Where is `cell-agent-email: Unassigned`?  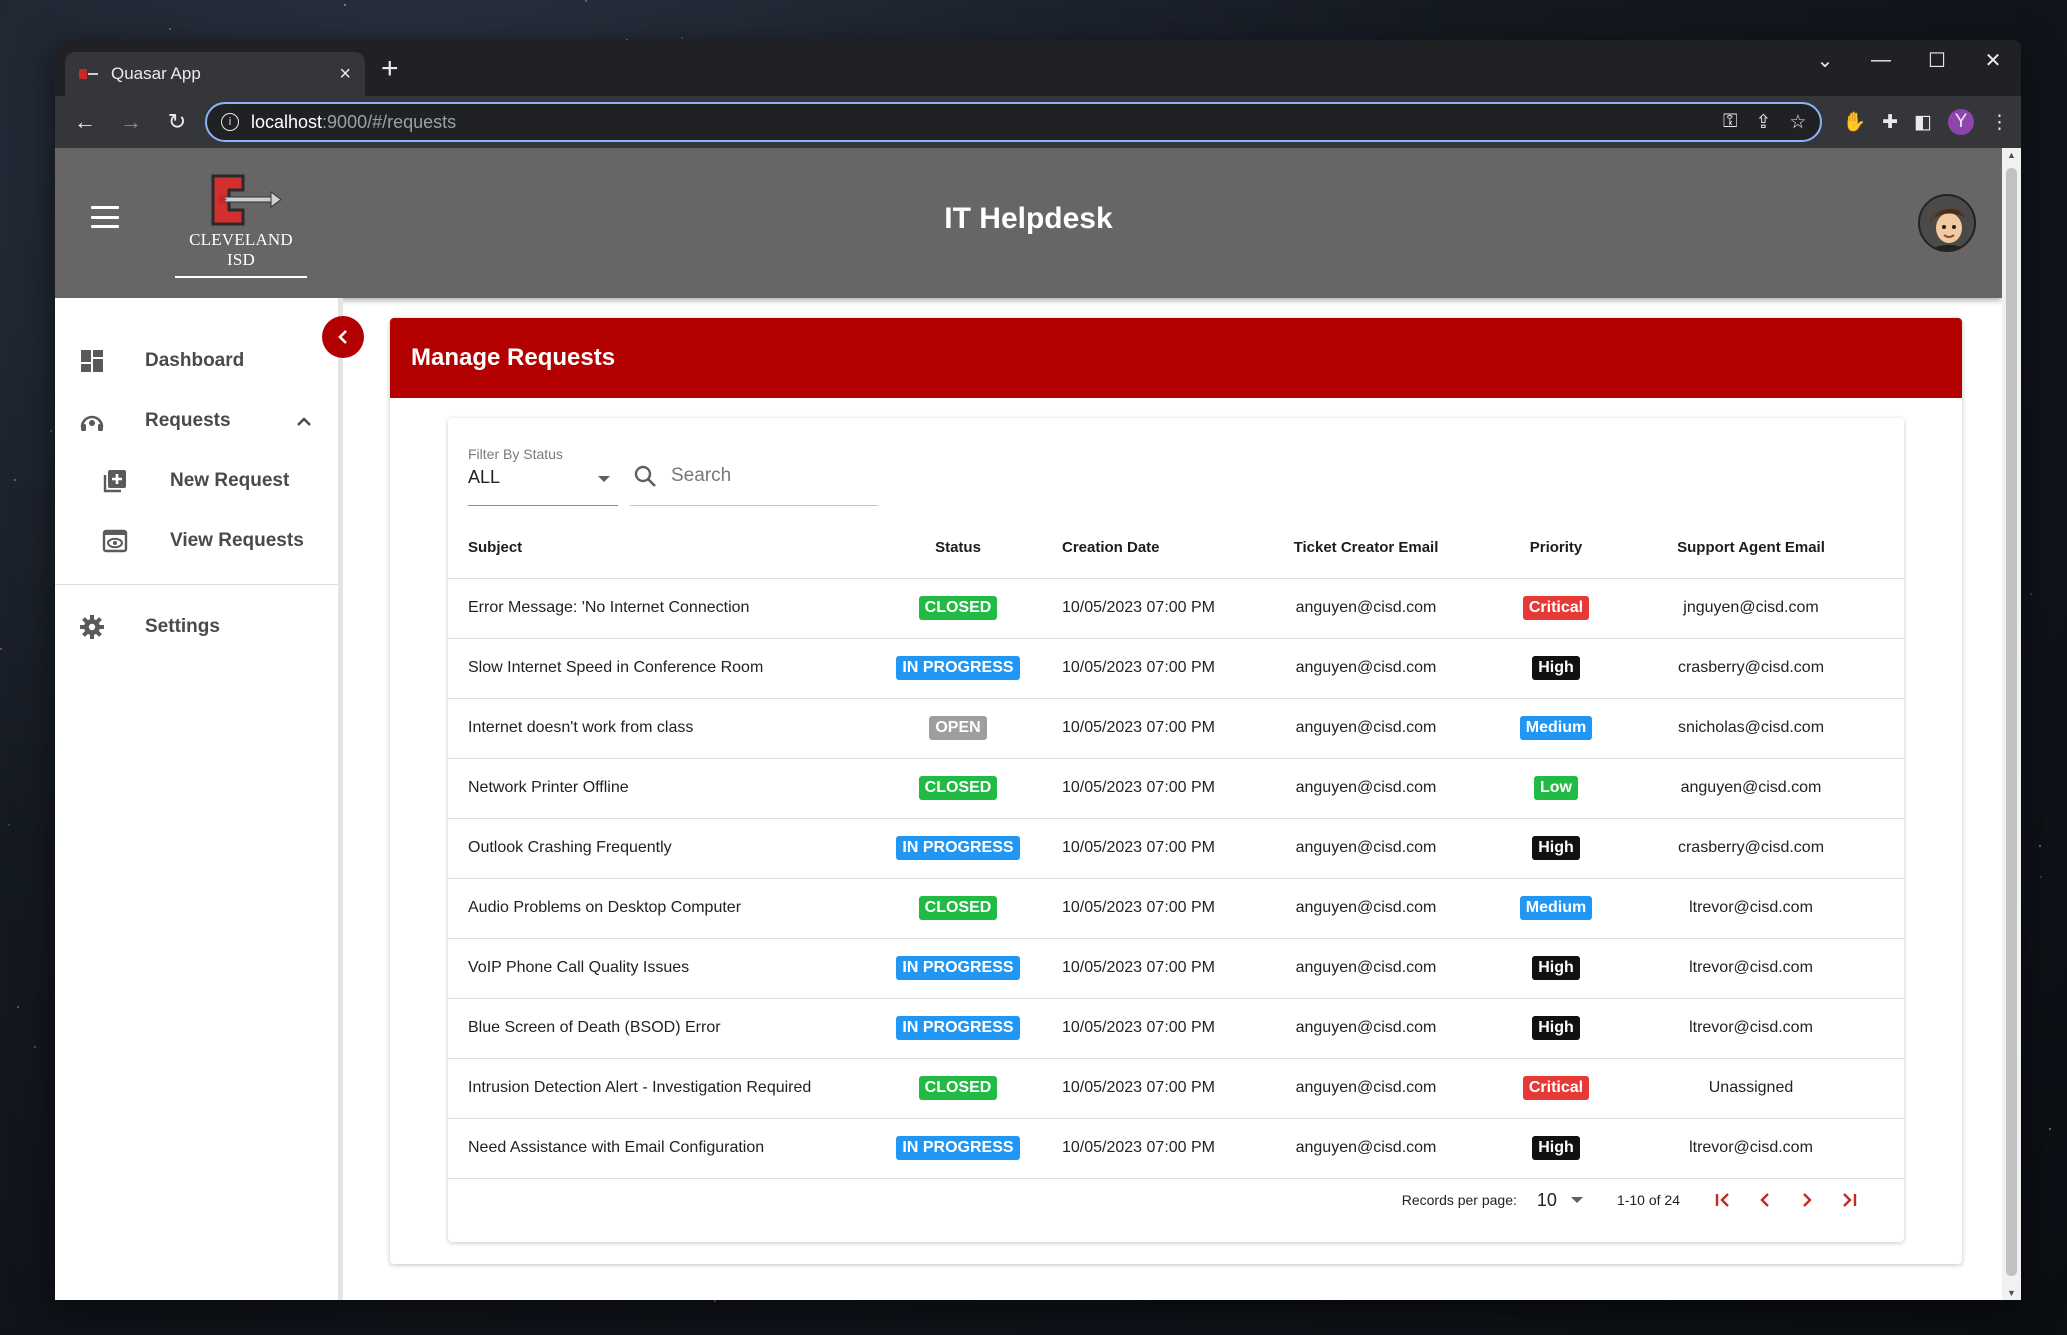 cell-agent-email: Unassigned is located at coordinates (1761, 1088).